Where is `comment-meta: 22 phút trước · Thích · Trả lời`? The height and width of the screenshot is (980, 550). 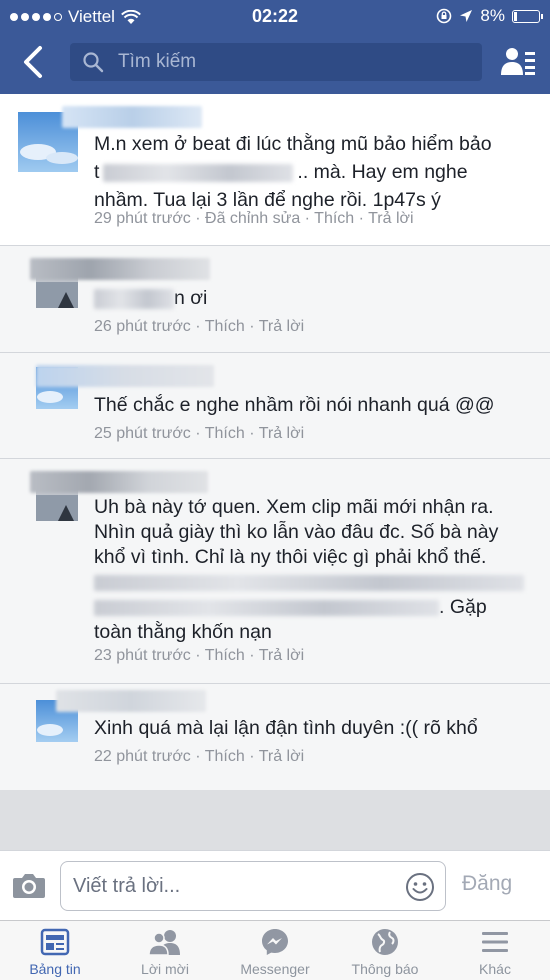 comment-meta: 22 phút trước · Thích · Trả lời is located at coordinates (199, 756).